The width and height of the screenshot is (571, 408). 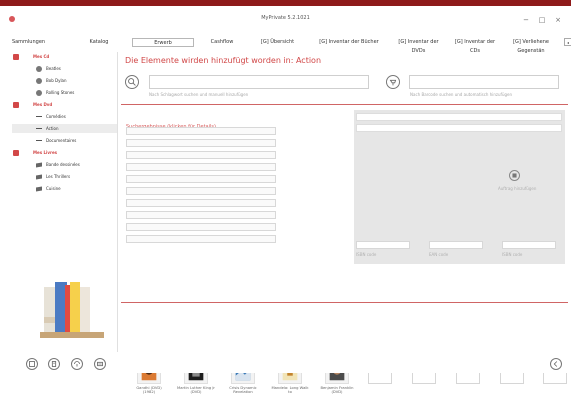 I want to click on export-icon-glyph, so click(x=100, y=364).